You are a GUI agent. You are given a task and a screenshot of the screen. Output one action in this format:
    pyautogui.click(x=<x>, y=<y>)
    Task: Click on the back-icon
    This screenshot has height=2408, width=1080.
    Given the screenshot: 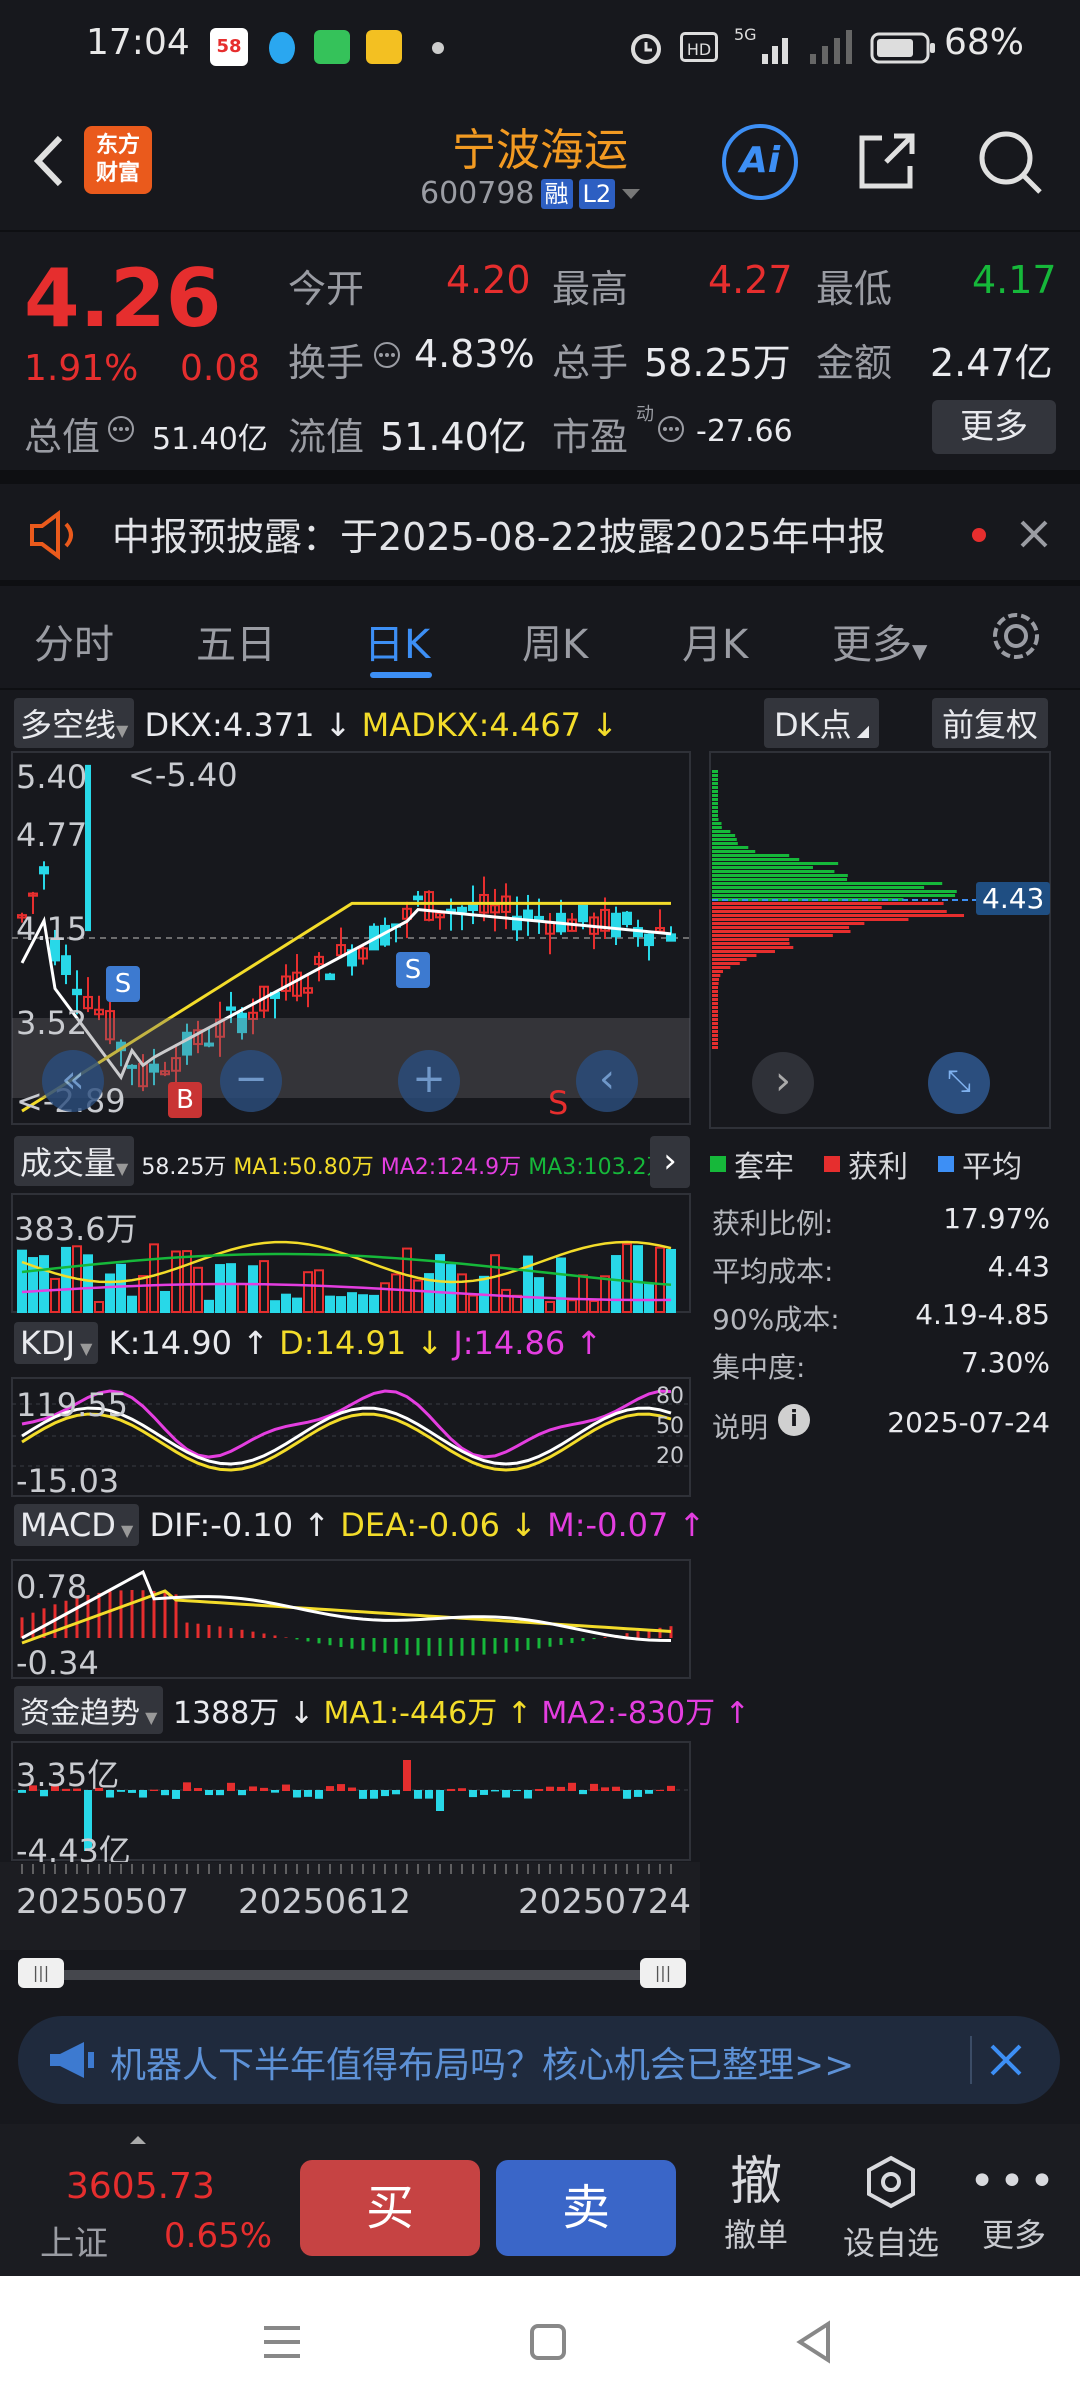 What is the action you would take?
    pyautogui.click(x=814, y=2342)
    